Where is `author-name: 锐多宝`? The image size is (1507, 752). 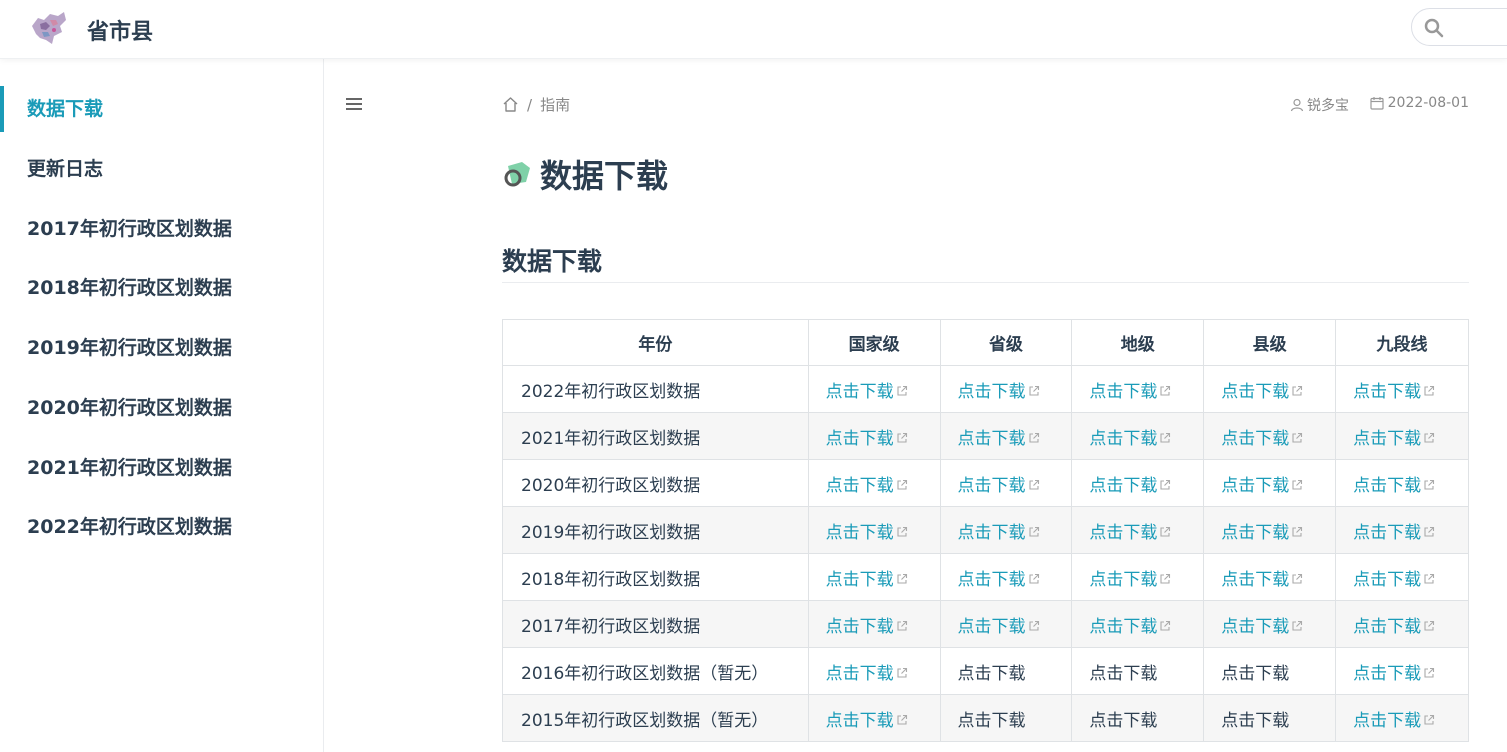 author-name: 锐多宝 is located at coordinates (1328, 106).